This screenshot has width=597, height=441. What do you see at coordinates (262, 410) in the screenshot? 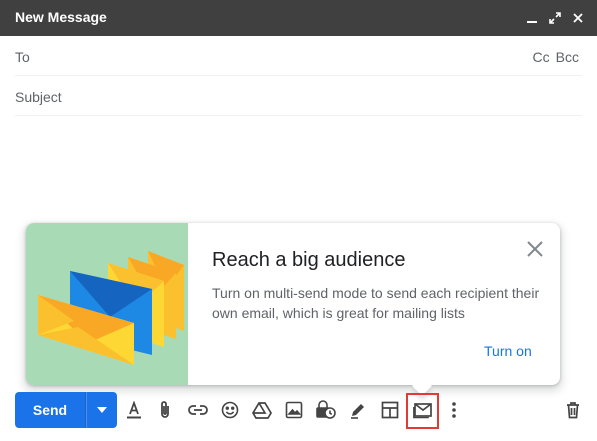
I see `insert-drive-file-icon` at bounding box center [262, 410].